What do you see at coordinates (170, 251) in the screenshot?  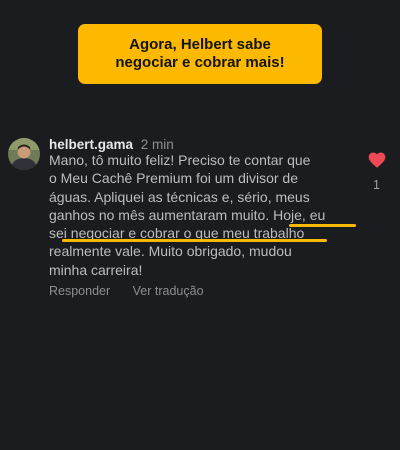 I see `comment-line: realmente vale. Muito obrigado, mudou` at bounding box center [170, 251].